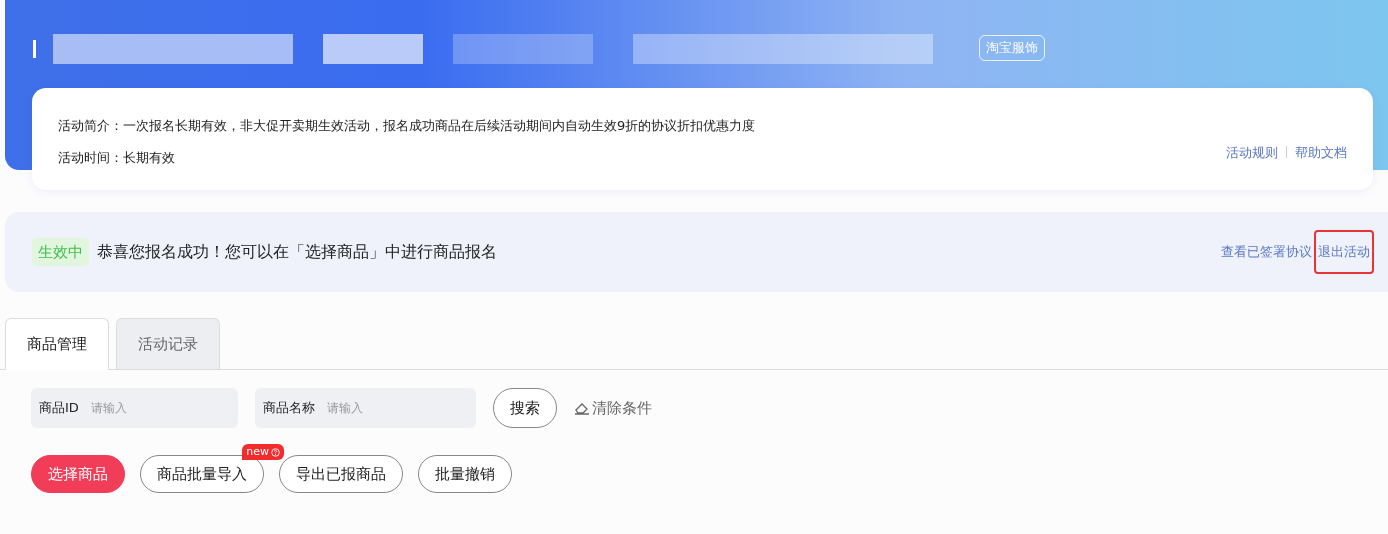  I want to click on status-link: 退出活动, so click(1344, 252).